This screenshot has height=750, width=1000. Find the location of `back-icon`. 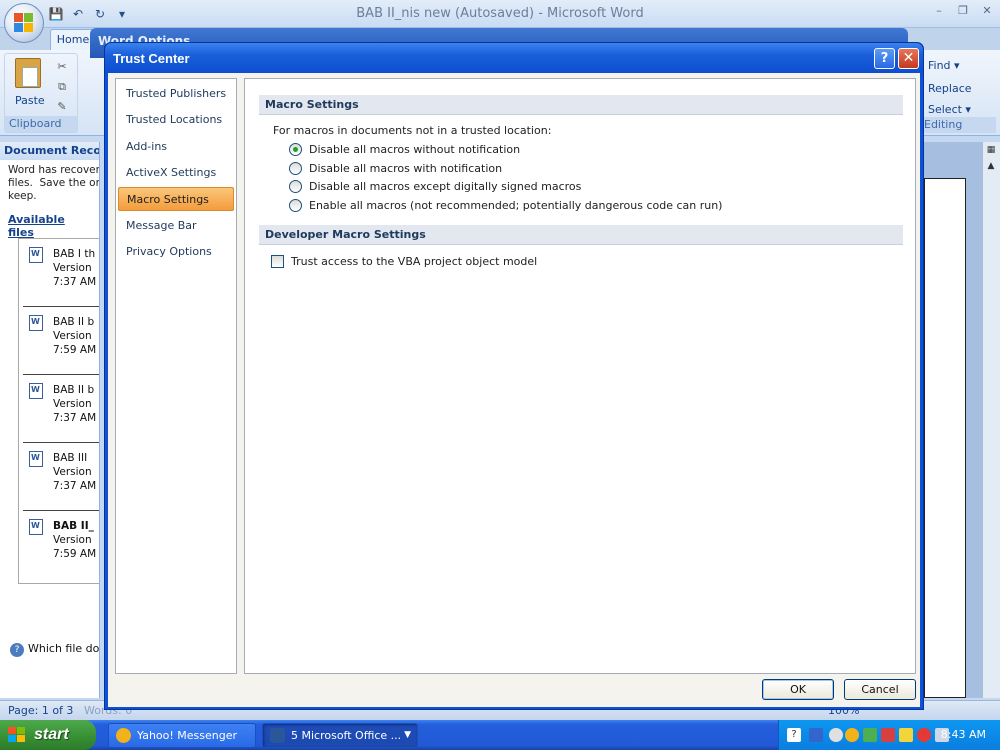

back-icon is located at coordinates (836, 735).